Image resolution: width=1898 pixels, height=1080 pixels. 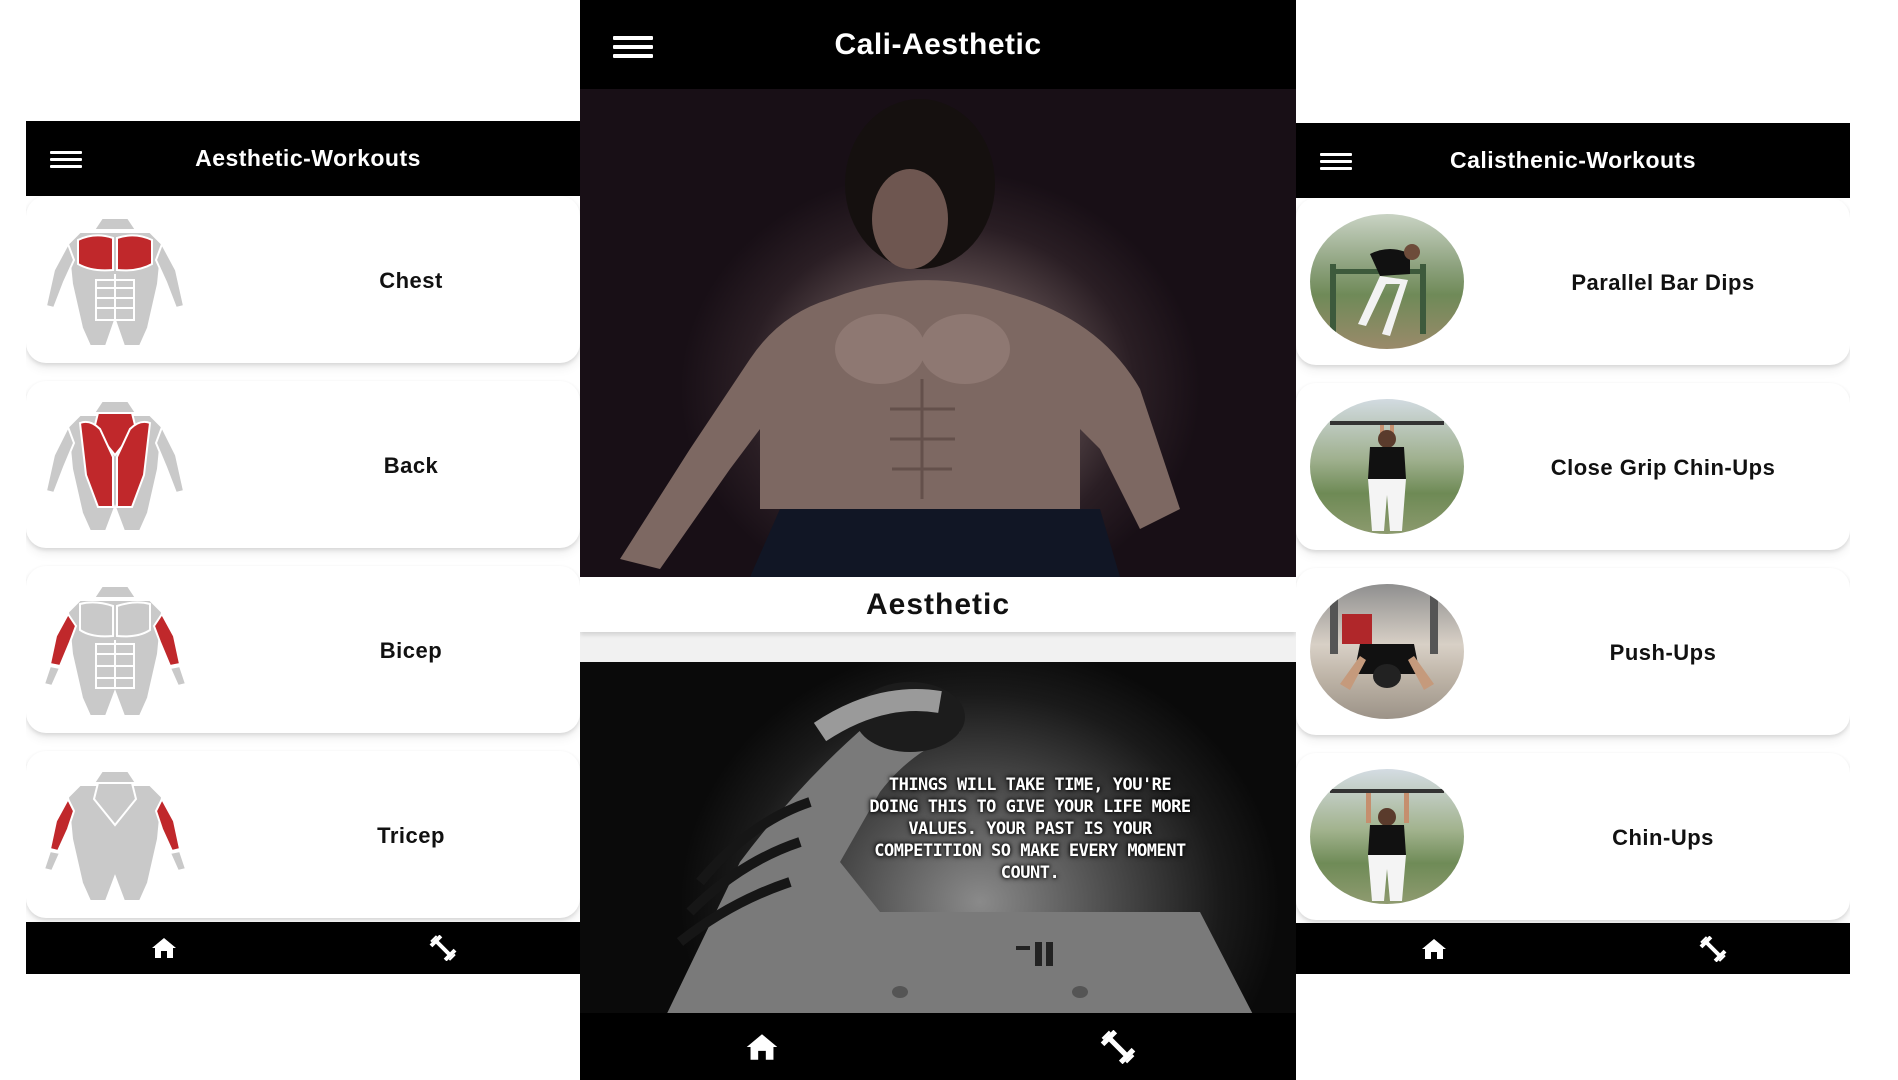 What do you see at coordinates (1663, 282) in the screenshot?
I see `workout-label: Parallel Bar Dips` at bounding box center [1663, 282].